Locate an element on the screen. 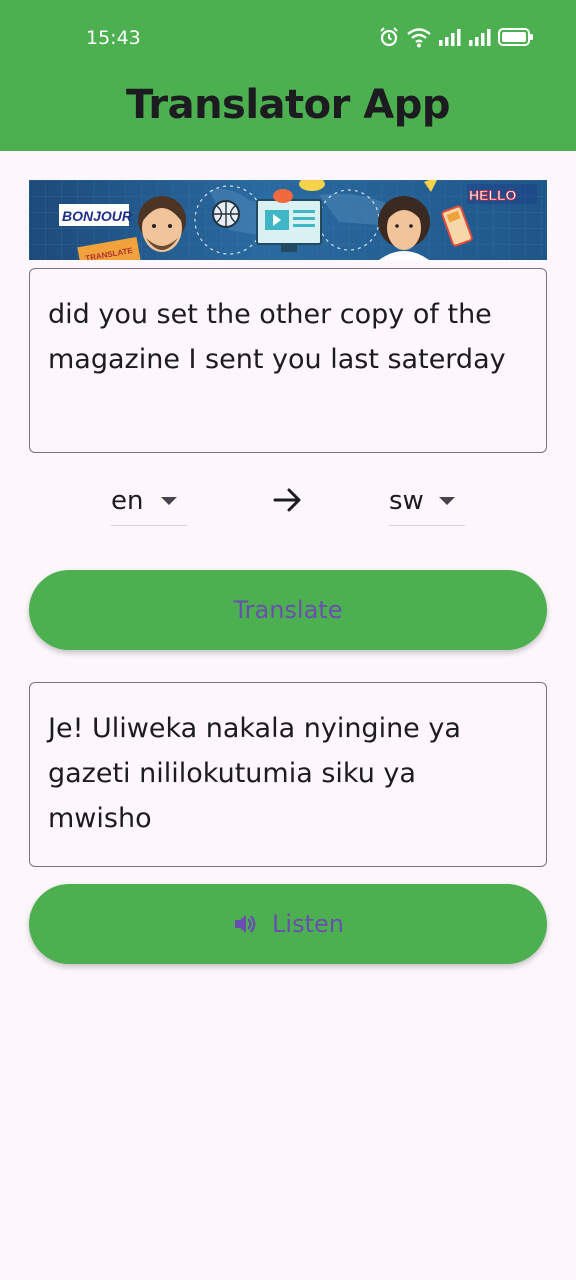  alarm-icon is located at coordinates (389, 37).